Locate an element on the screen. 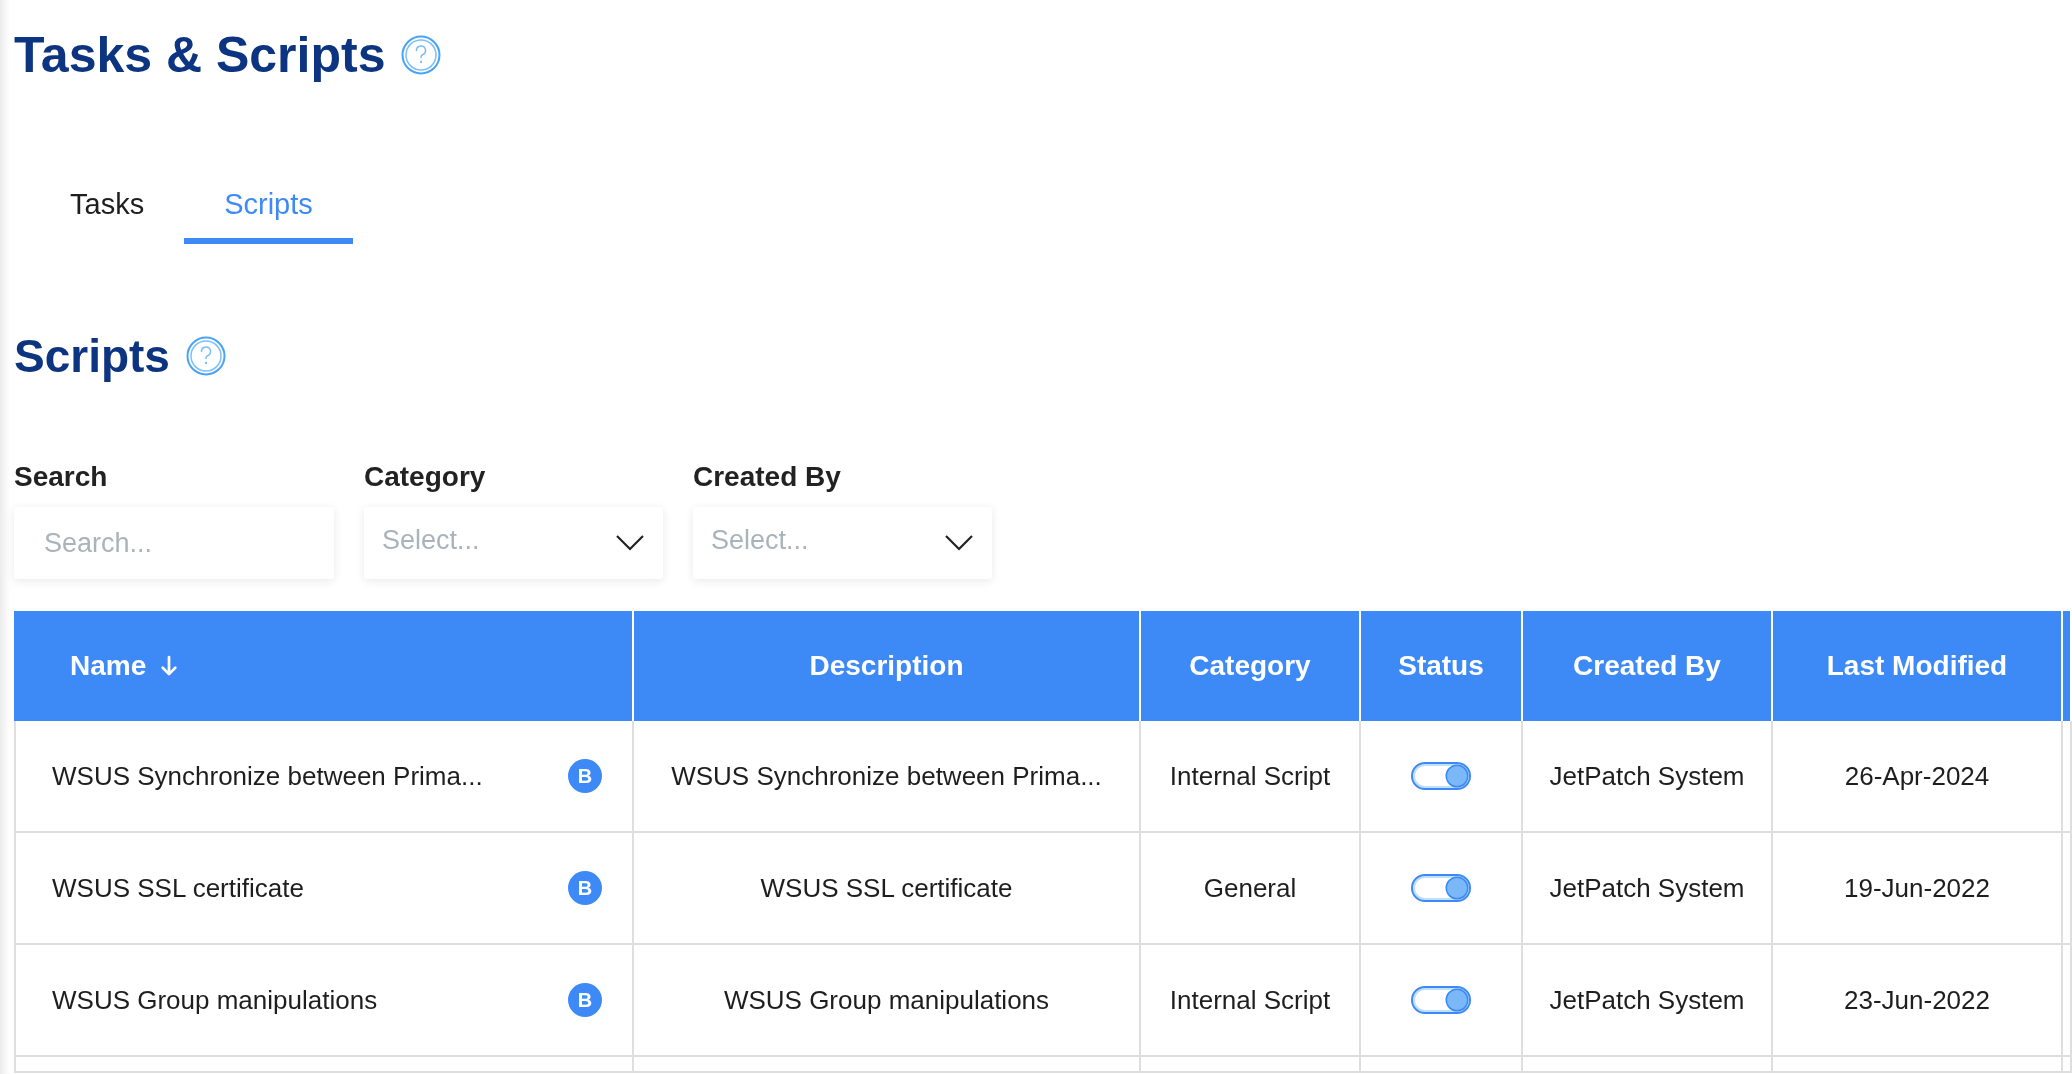  table-cell: General is located at coordinates (1250, 888).